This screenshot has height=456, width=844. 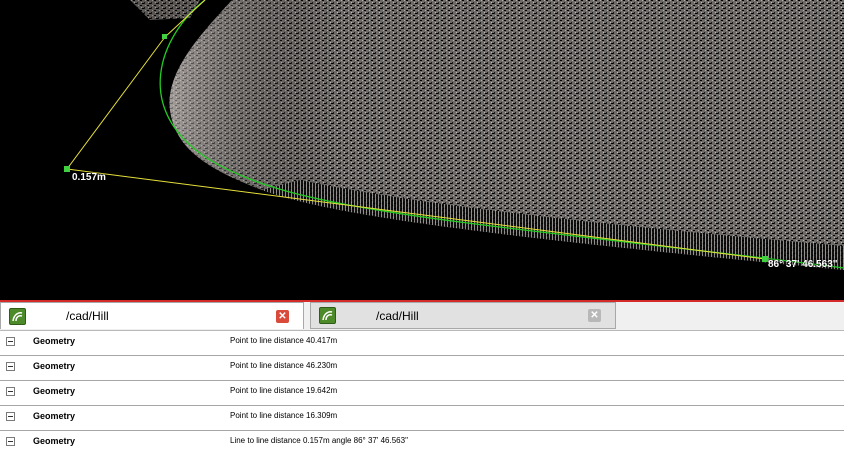 What do you see at coordinates (422, 418) in the screenshot?
I see `list-item: Geometry Point to line distance 16.309m` at bounding box center [422, 418].